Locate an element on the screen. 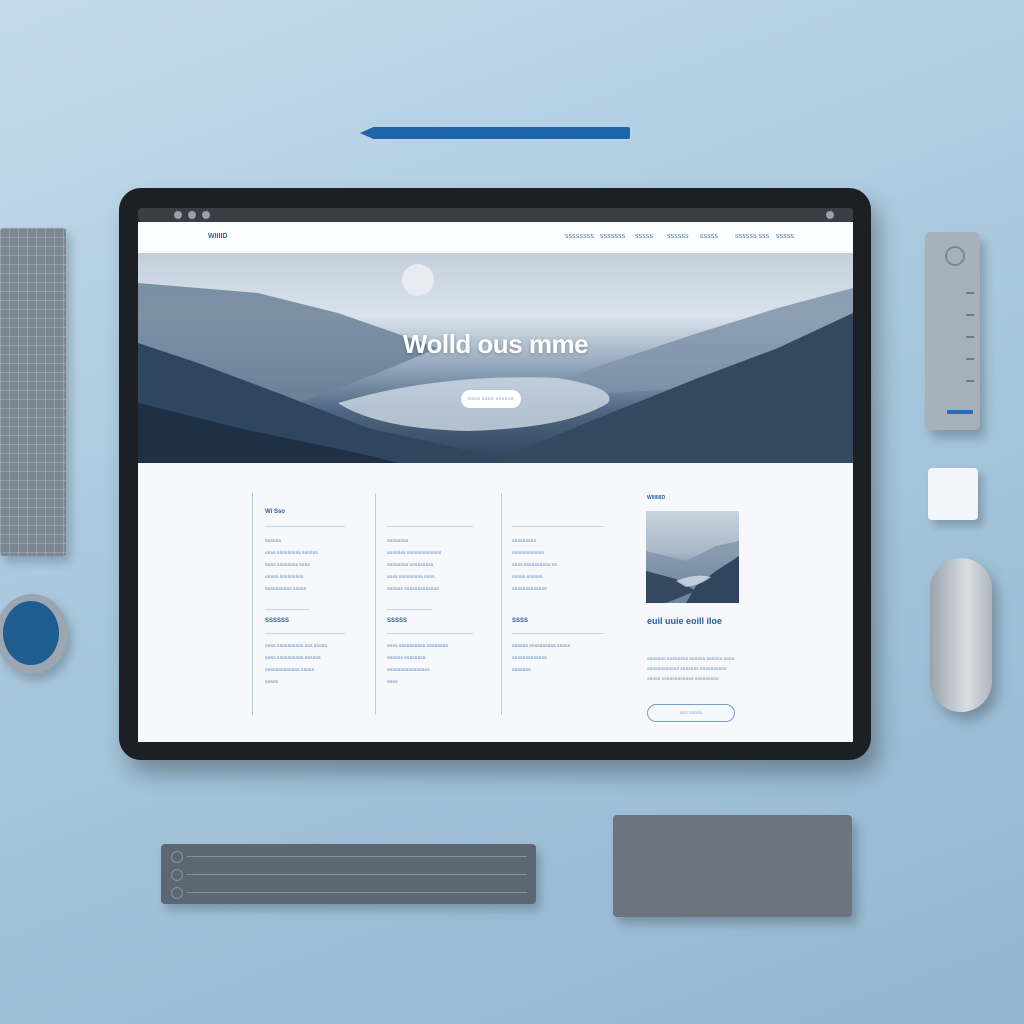 Image resolution: width=1024 pixels, height=1024 pixels. card-title: euil uuie eoill iloe is located at coordinates (685, 621).